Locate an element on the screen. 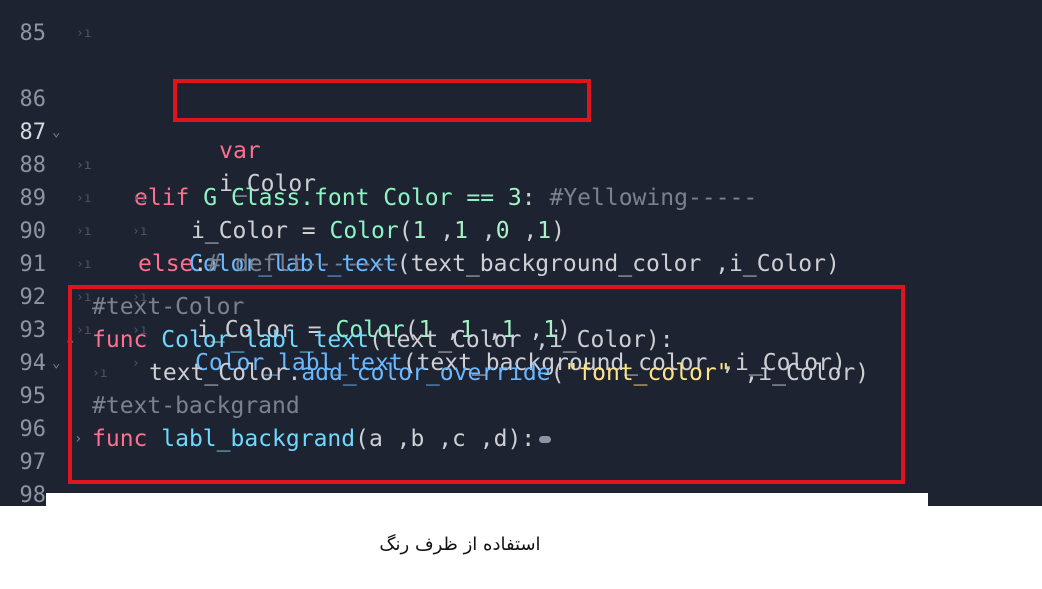 This screenshot has width=1042, height=589. tab-indent-icon: ›ı is located at coordinates (84, 33).